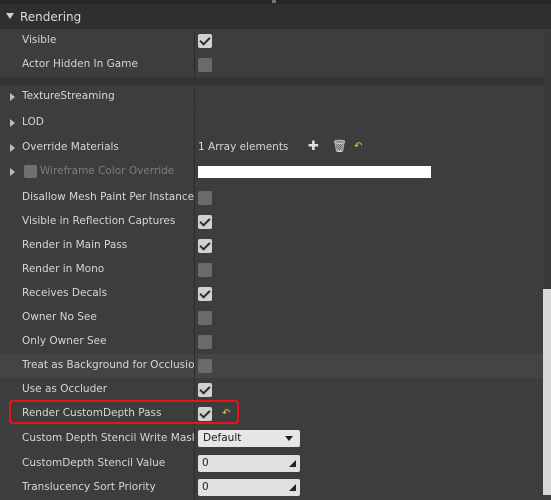 The width and height of the screenshot is (551, 500). What do you see at coordinates (65, 389) in the screenshot?
I see `property-label: Use as Occluder` at bounding box center [65, 389].